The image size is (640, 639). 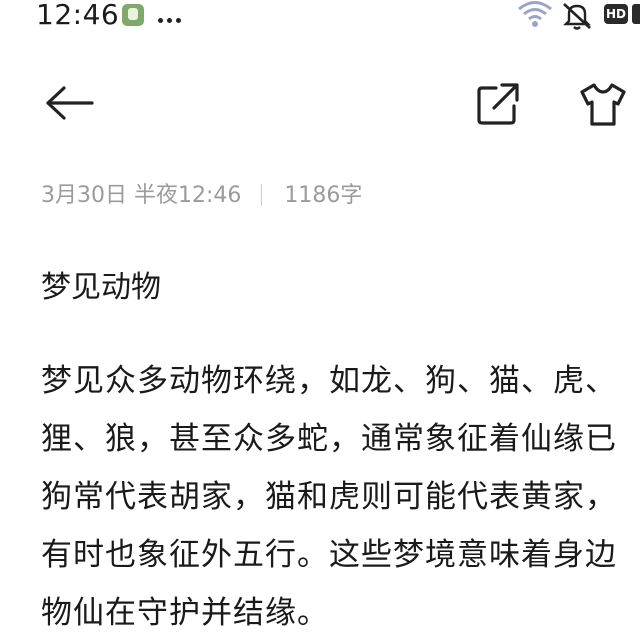 What do you see at coordinates (616, 14) in the screenshot?
I see `hd-icon: HD` at bounding box center [616, 14].